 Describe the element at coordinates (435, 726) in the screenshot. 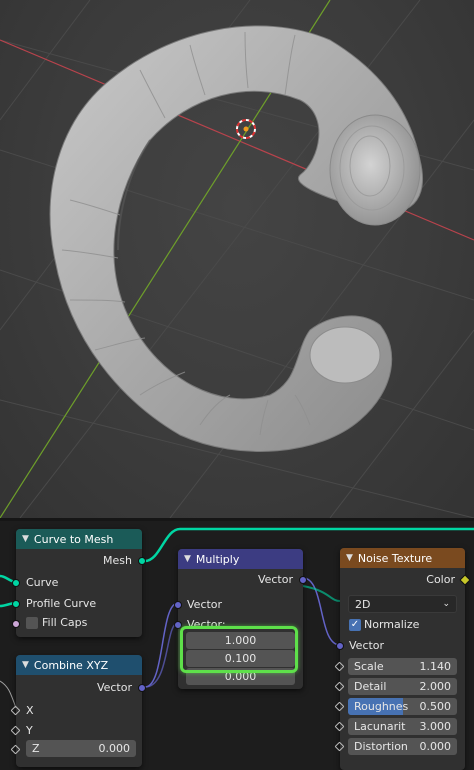

I see `lacunarity-value: 3.000` at that location.